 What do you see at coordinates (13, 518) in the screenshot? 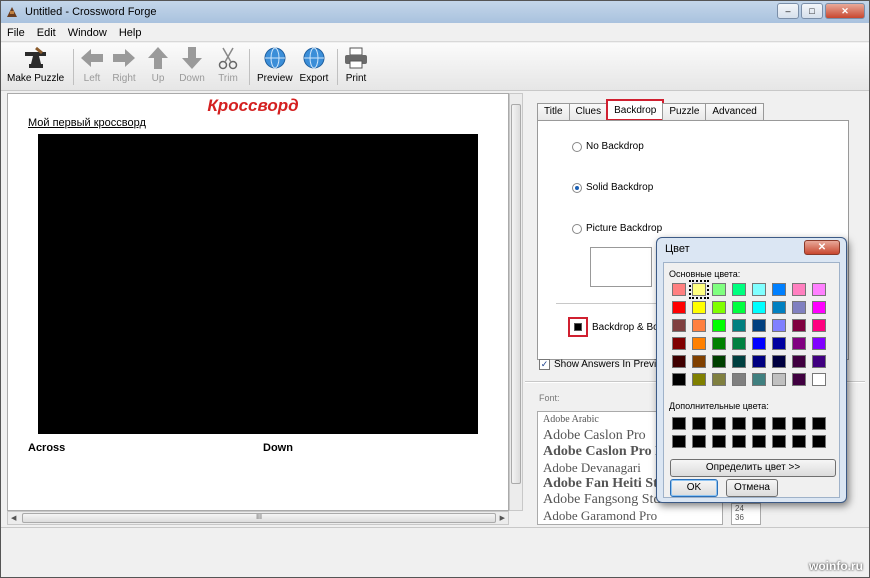
I see `scroll-left-icon: ◀` at bounding box center [13, 518].